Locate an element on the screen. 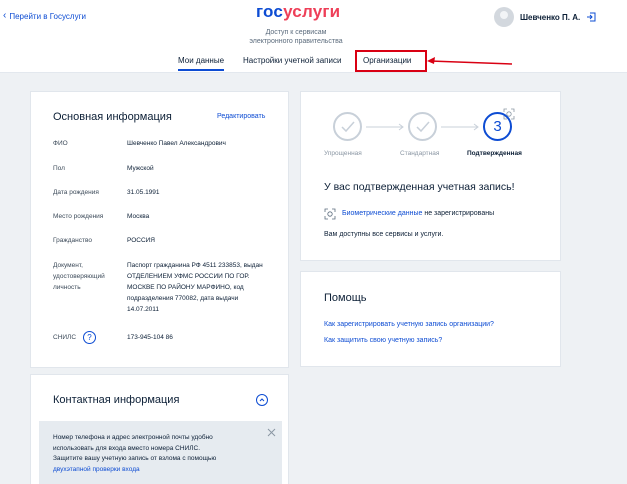 This screenshot has width=627, height=484. close-icon is located at coordinates (271, 432).